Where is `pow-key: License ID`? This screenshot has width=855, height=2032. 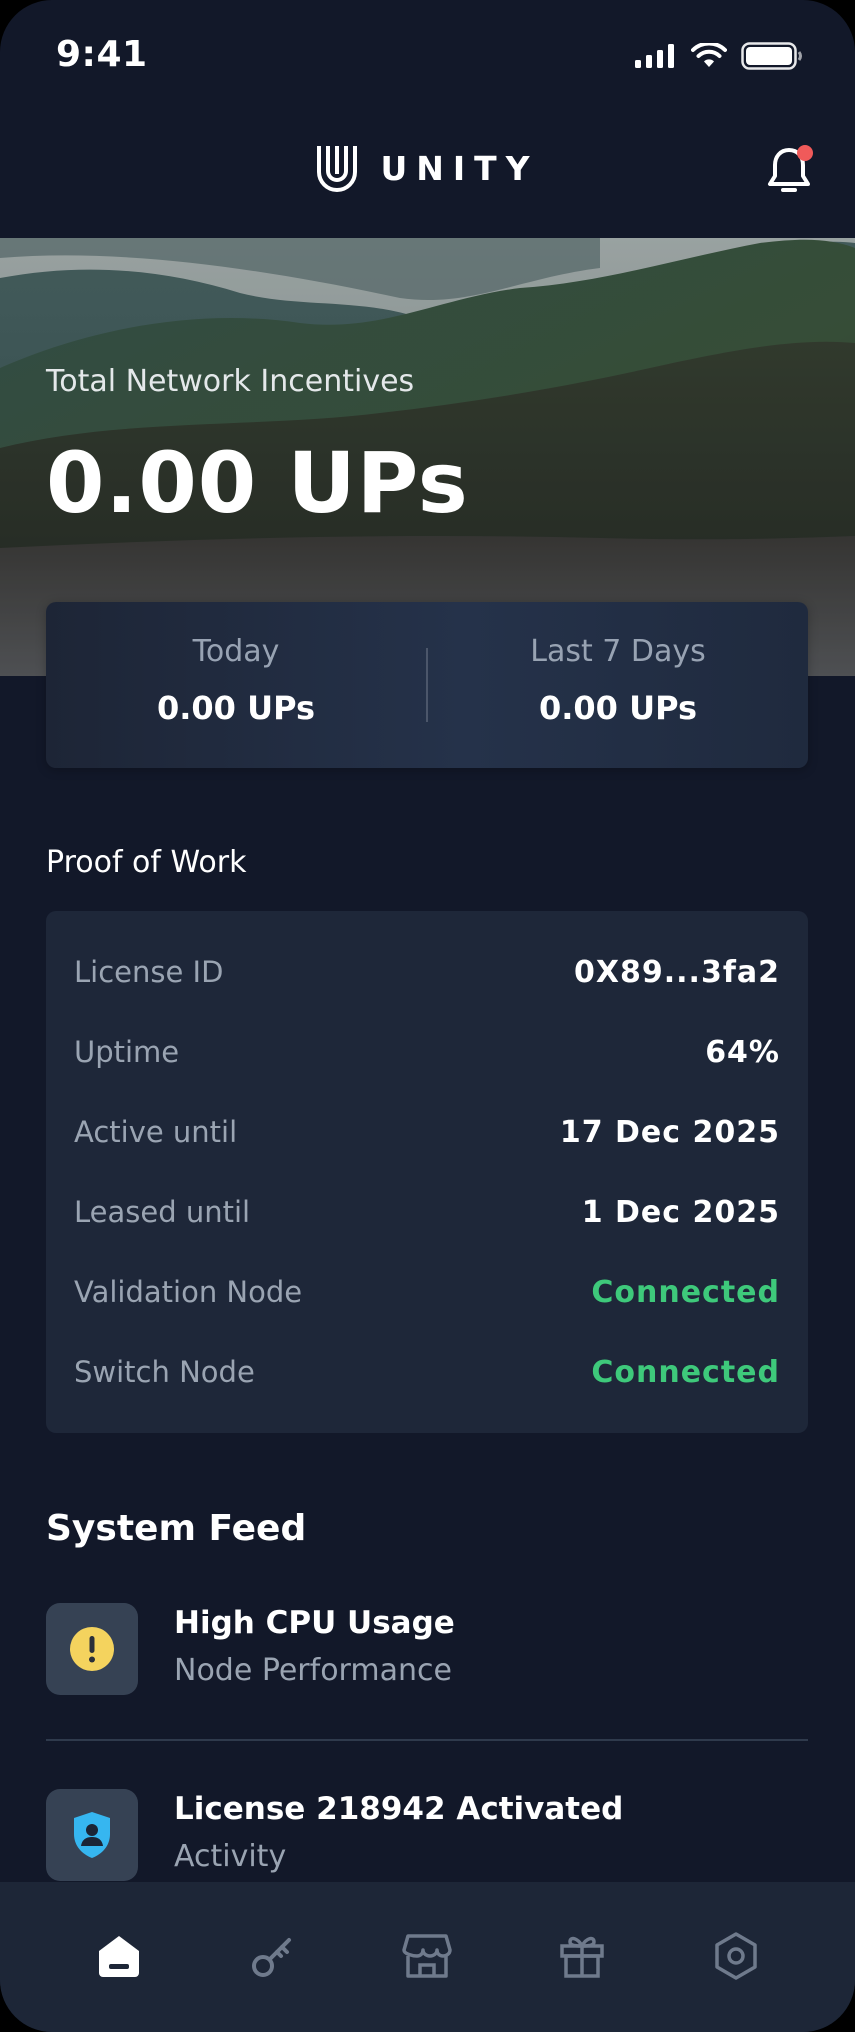
pow-key: License ID is located at coordinates (149, 972).